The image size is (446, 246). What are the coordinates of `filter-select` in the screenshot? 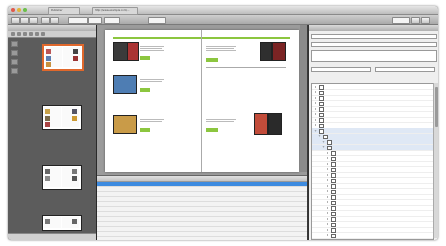 It's located at (157, 20).